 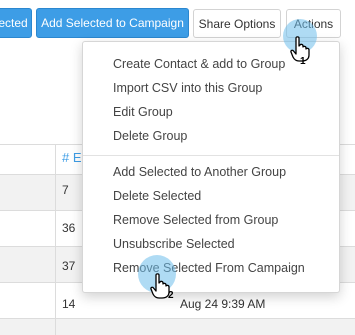 I want to click on table-cell: 7, so click(x=65, y=190).